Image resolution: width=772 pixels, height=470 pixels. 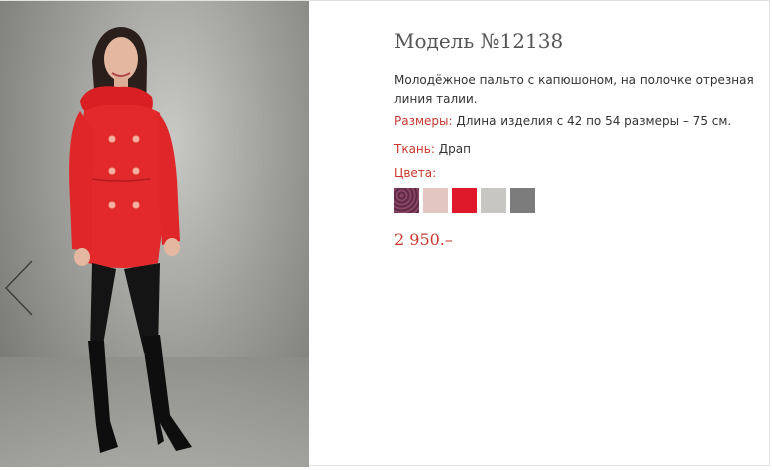 What do you see at coordinates (493, 200) in the screenshot?
I see `color-swatch-light-gray` at bounding box center [493, 200].